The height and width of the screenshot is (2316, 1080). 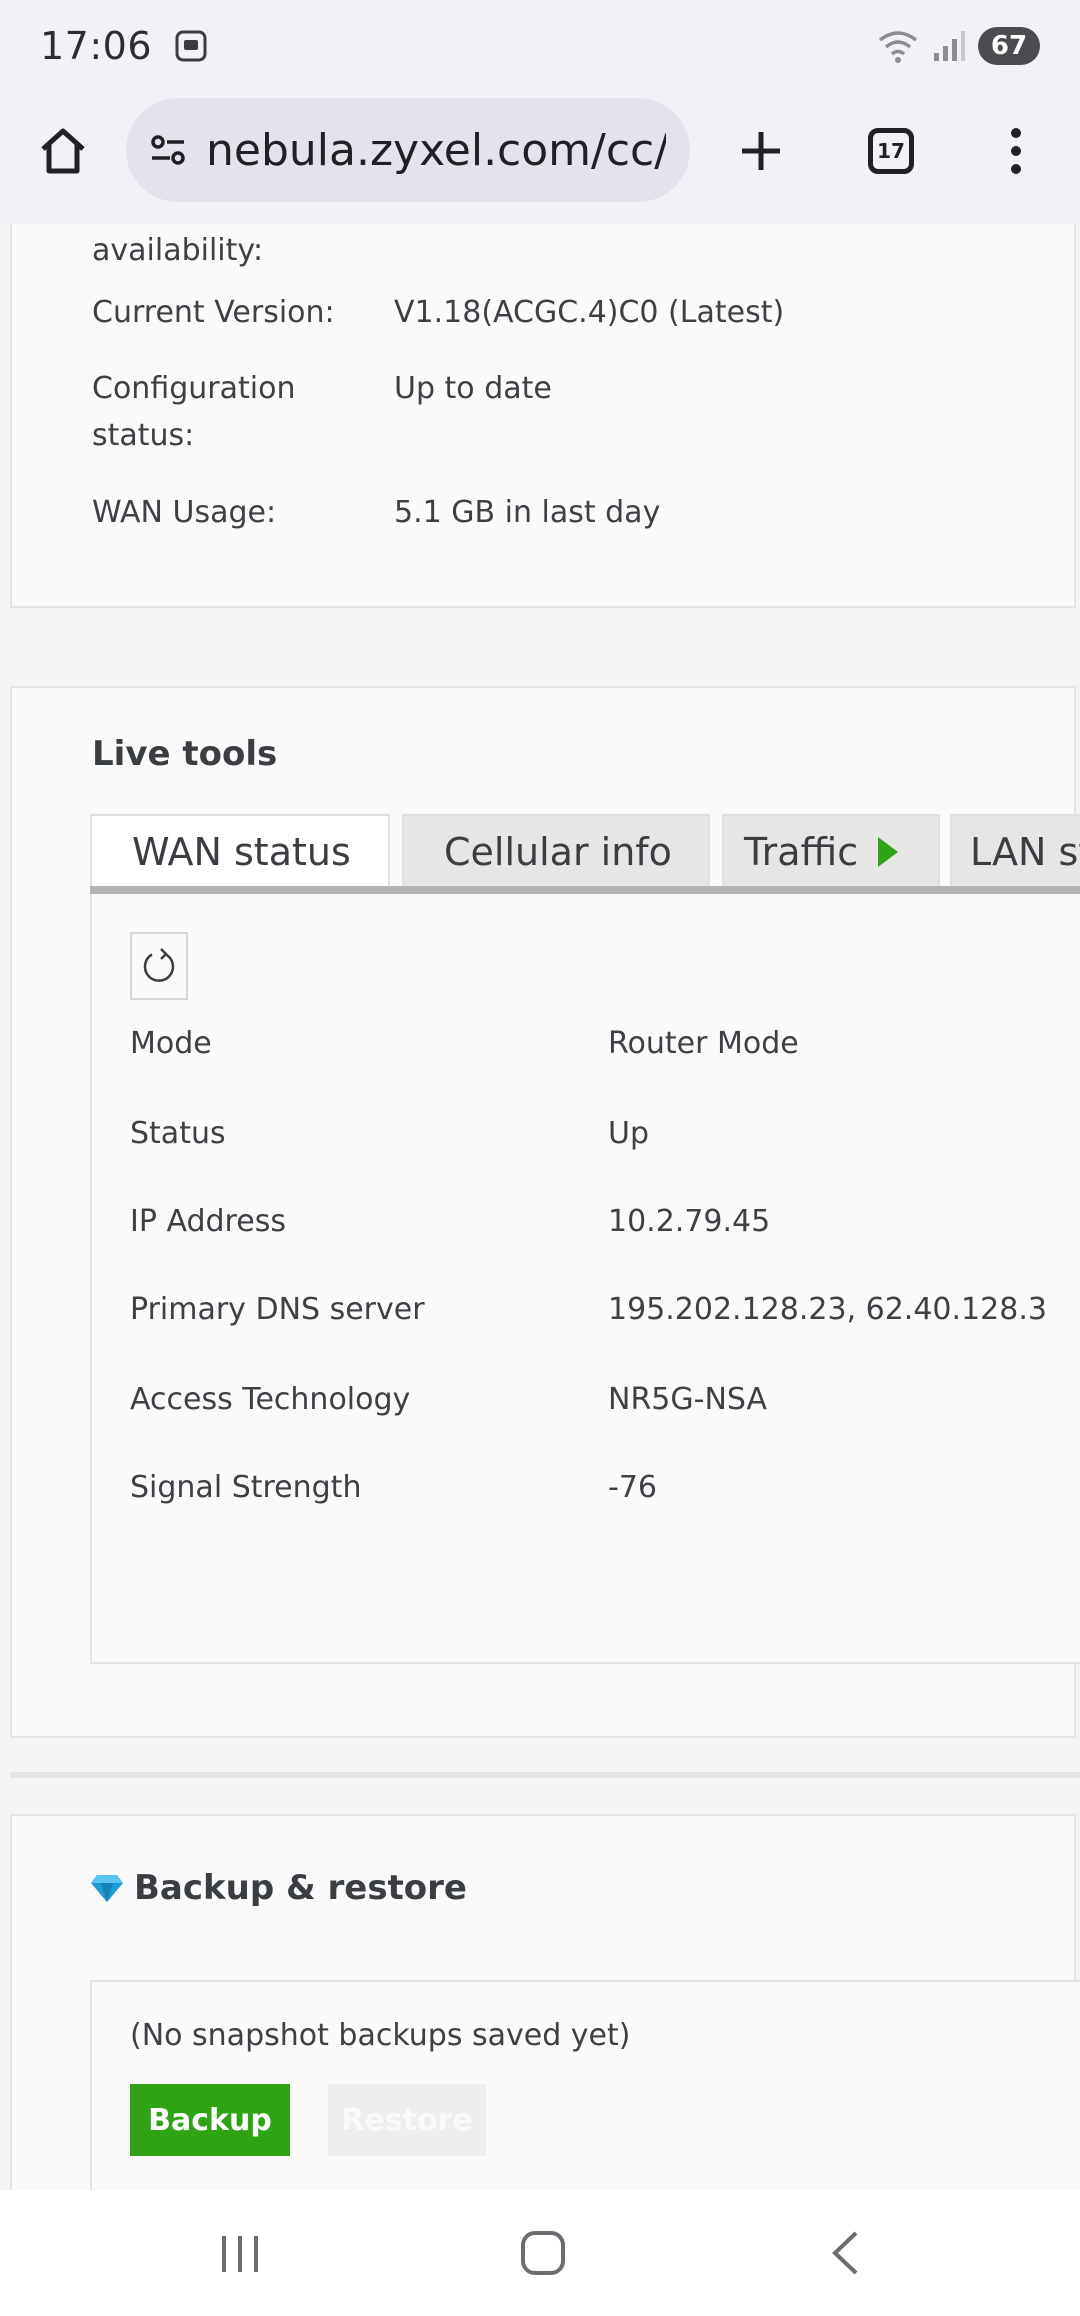 I want to click on home-icon, so click(x=63, y=151).